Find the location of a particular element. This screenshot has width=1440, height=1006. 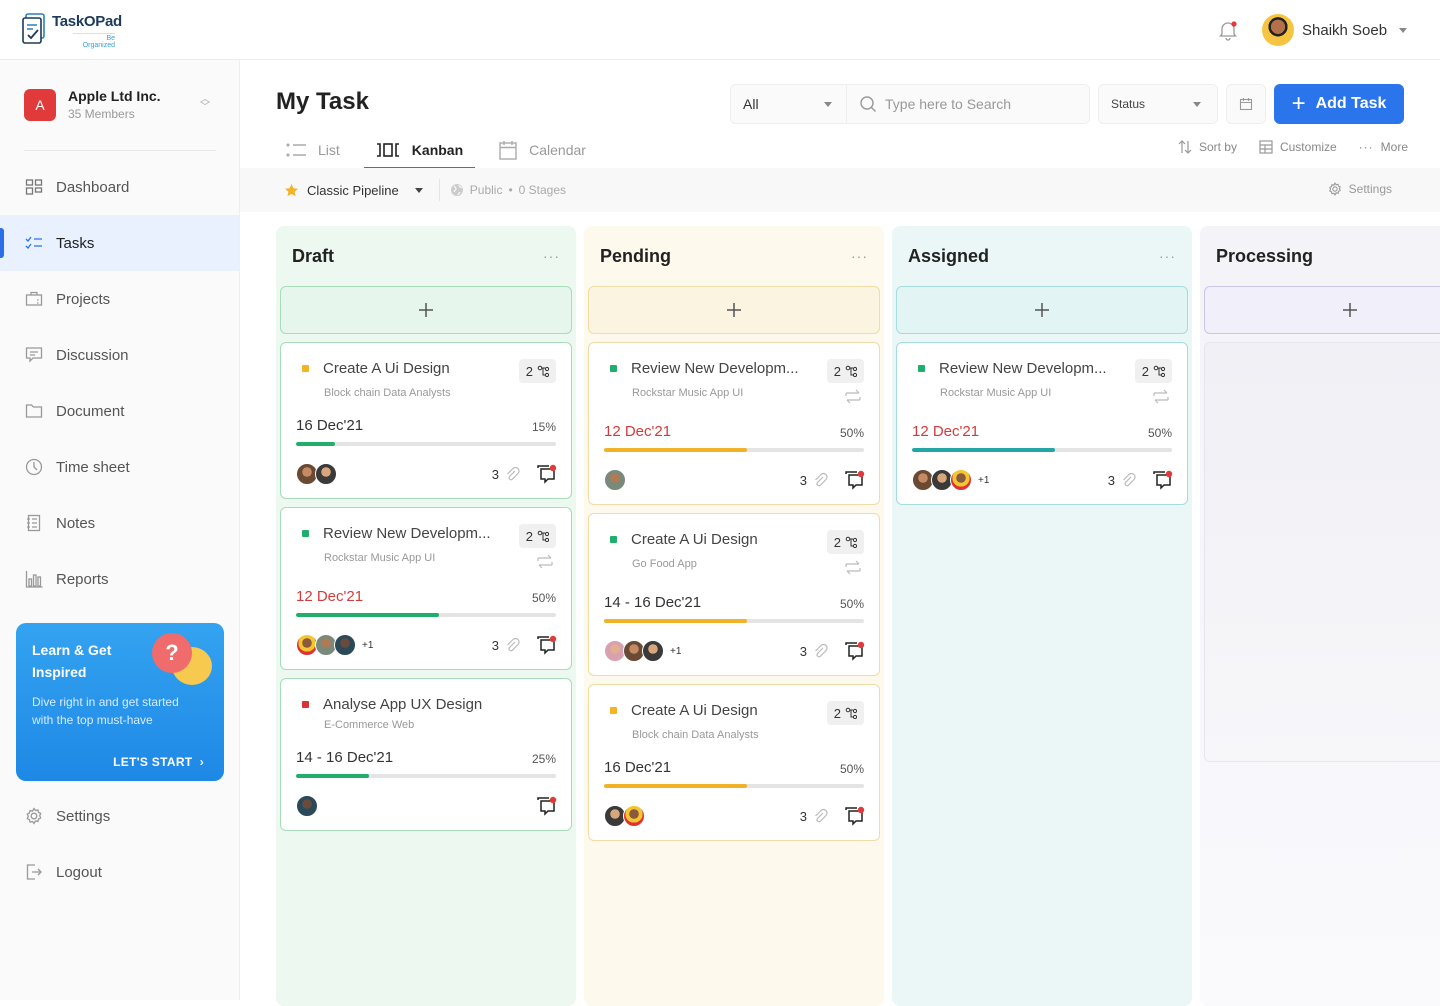

project-name: E-Commerce Web is located at coordinates (369, 725).